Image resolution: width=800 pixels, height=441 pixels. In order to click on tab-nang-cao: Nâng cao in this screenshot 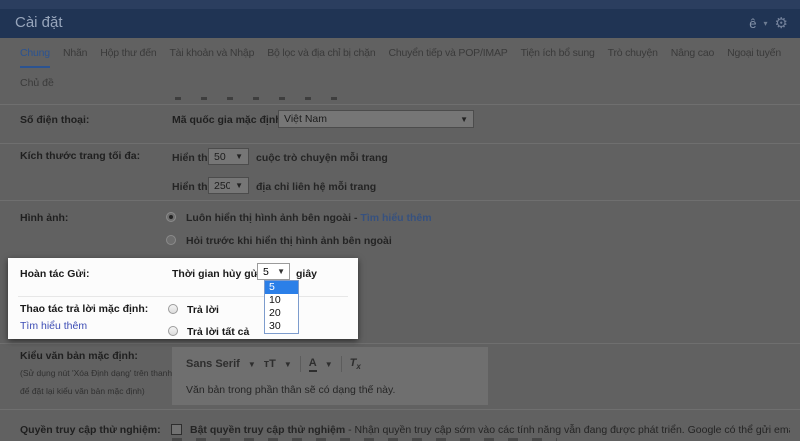, I will do `click(693, 57)`.